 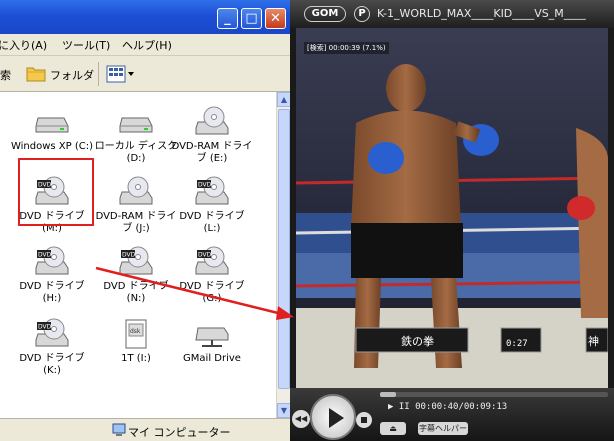 I want to click on play-button, so click(x=333, y=417).